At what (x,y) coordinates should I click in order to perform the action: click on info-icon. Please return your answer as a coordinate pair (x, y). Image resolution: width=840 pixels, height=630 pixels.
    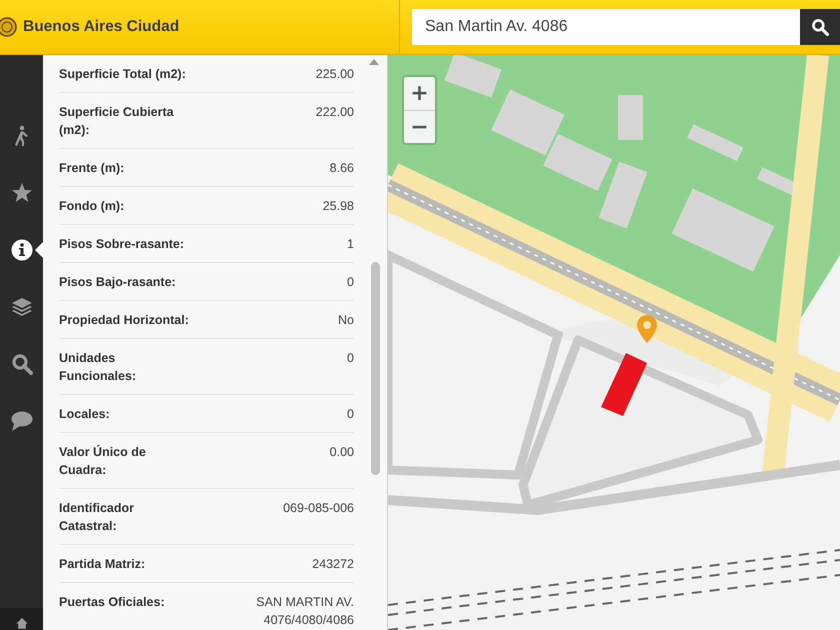
    Looking at the image, I should click on (21, 249).